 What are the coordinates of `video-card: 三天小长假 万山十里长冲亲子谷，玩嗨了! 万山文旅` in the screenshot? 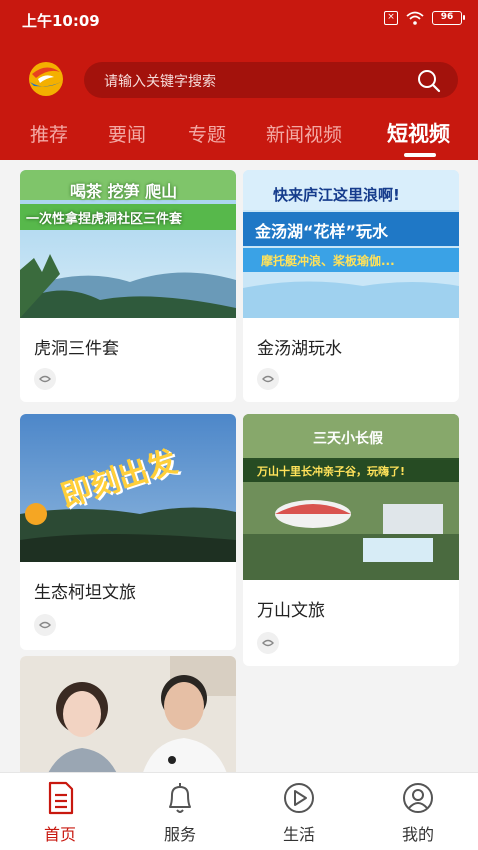 It's located at (351, 540).